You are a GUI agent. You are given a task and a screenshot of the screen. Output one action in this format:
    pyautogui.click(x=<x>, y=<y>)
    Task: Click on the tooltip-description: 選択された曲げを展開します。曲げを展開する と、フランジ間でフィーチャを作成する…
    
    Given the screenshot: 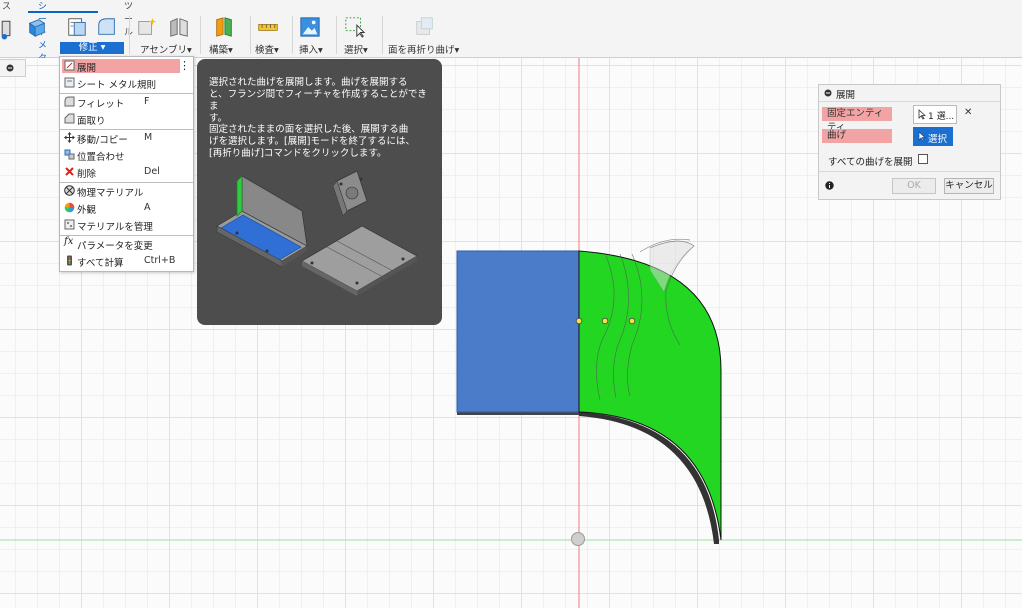 What is the action you would take?
    pyautogui.click(x=318, y=100)
    